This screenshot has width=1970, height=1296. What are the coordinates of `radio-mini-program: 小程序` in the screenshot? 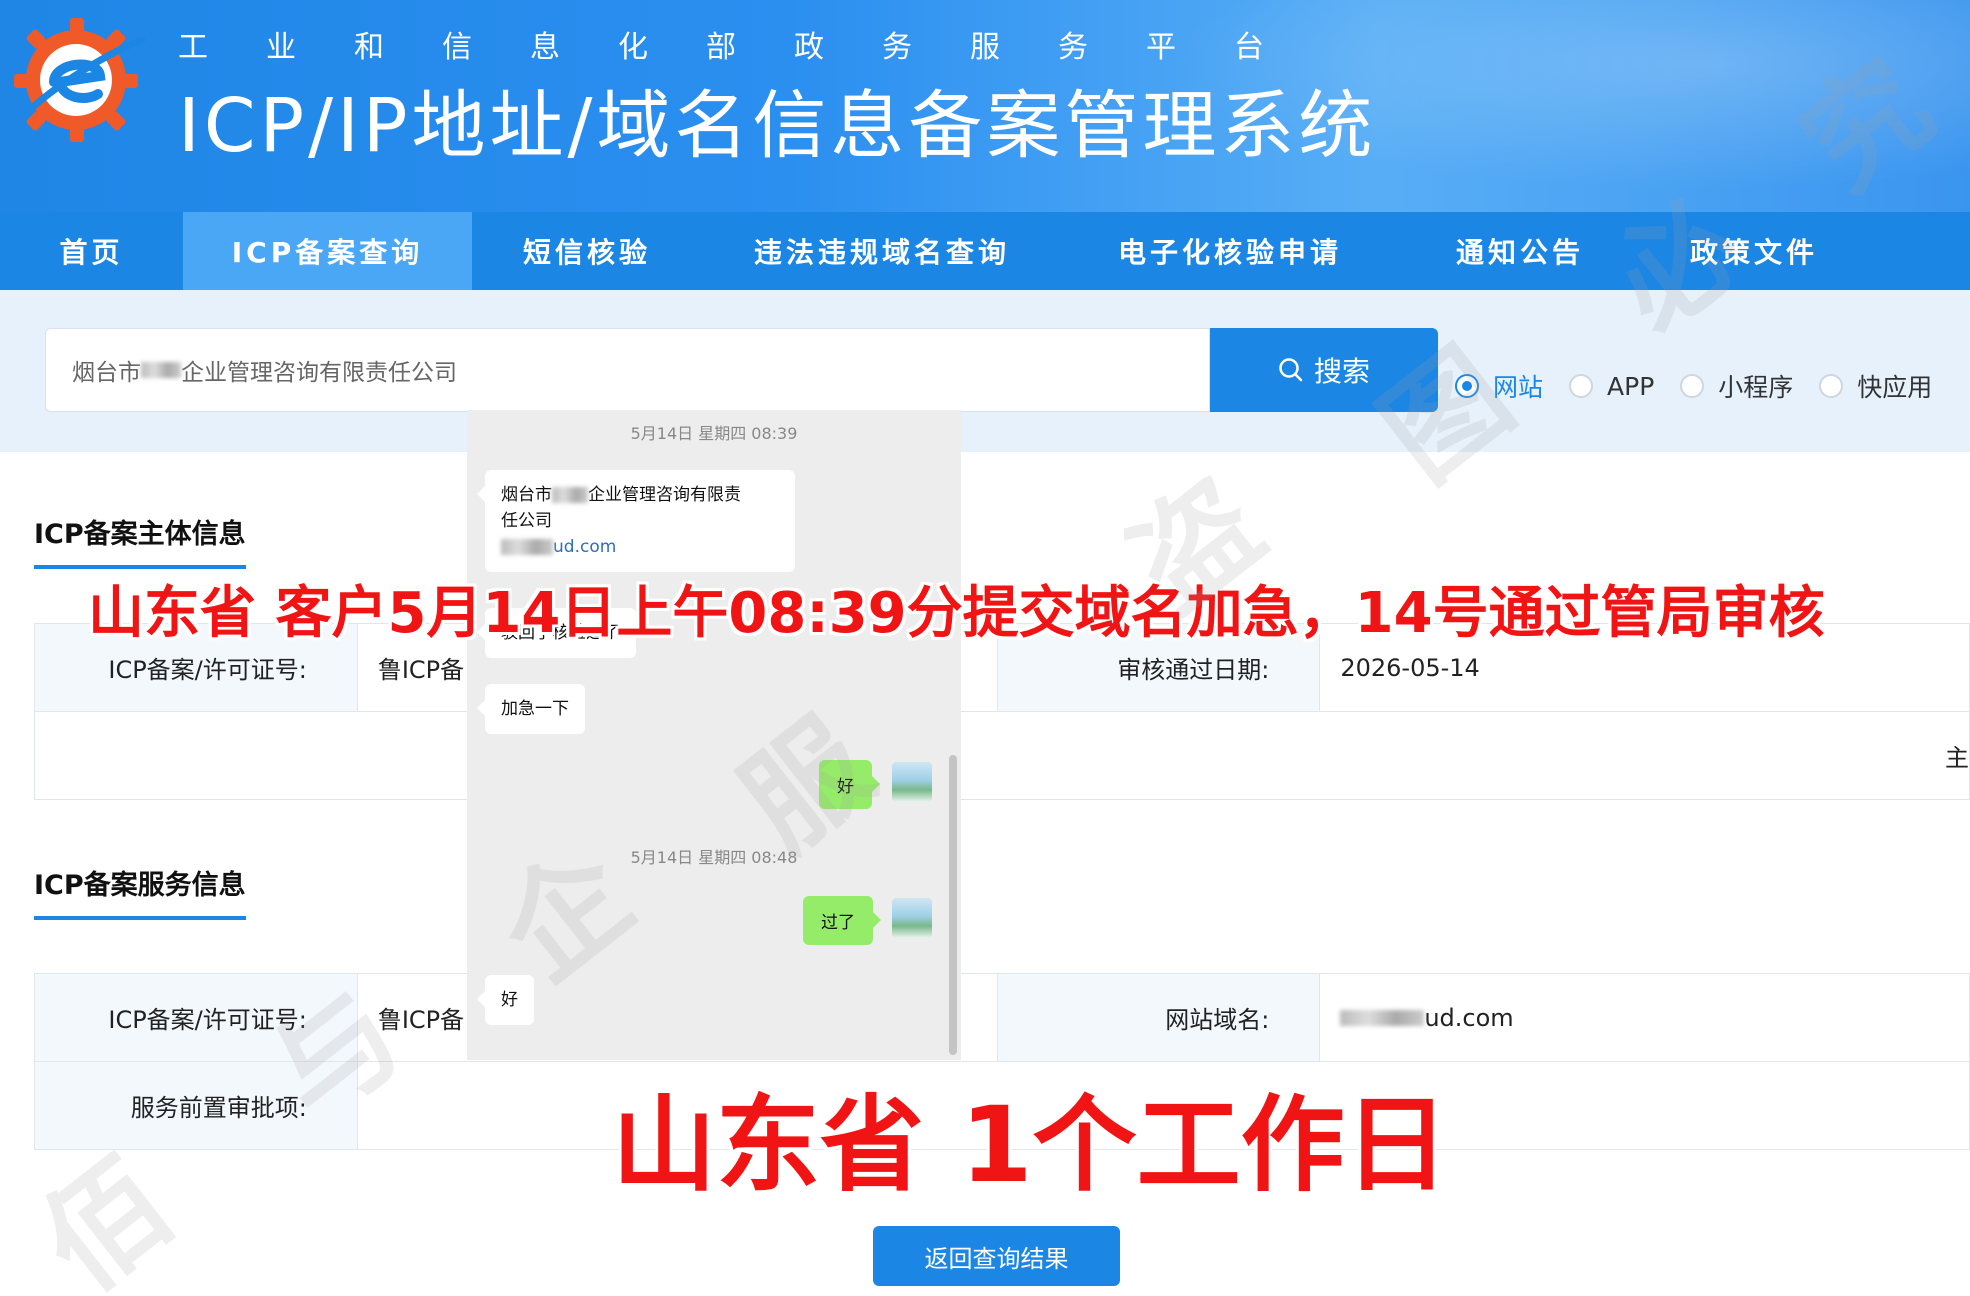 It's located at (1736, 386).